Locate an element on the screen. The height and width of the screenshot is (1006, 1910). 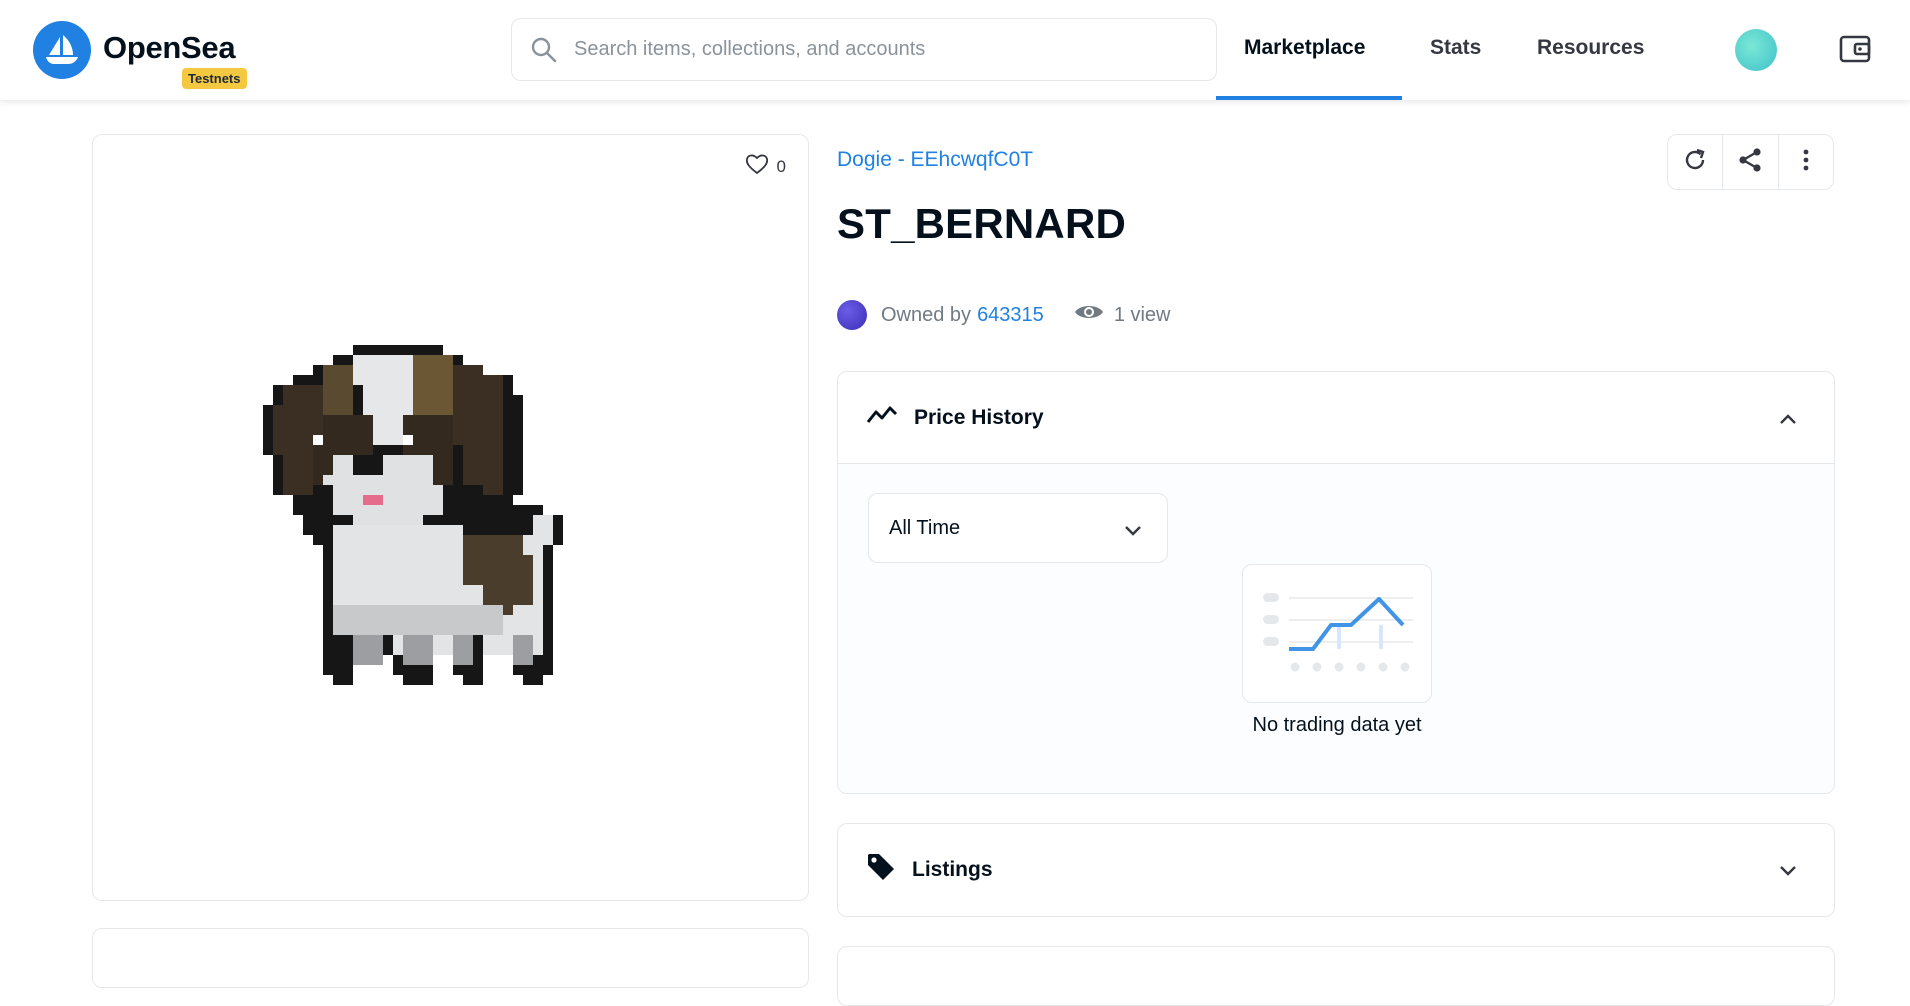
owner-row: Owned by 643315 1 view is located at coordinates (1004, 315).